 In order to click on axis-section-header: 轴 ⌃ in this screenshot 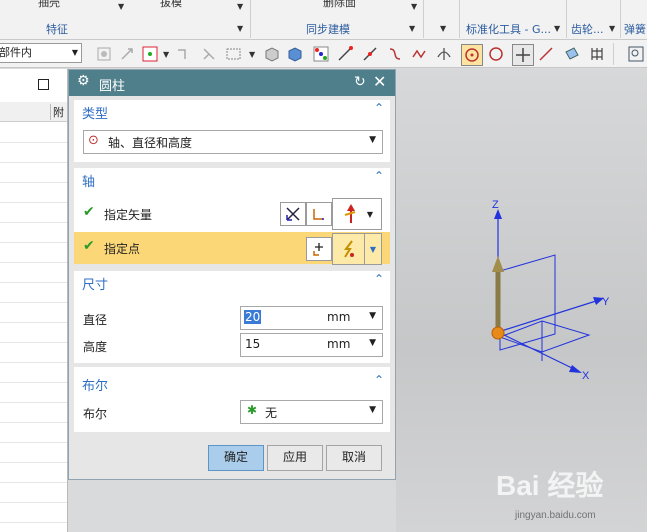, I will do `click(232, 179)`.